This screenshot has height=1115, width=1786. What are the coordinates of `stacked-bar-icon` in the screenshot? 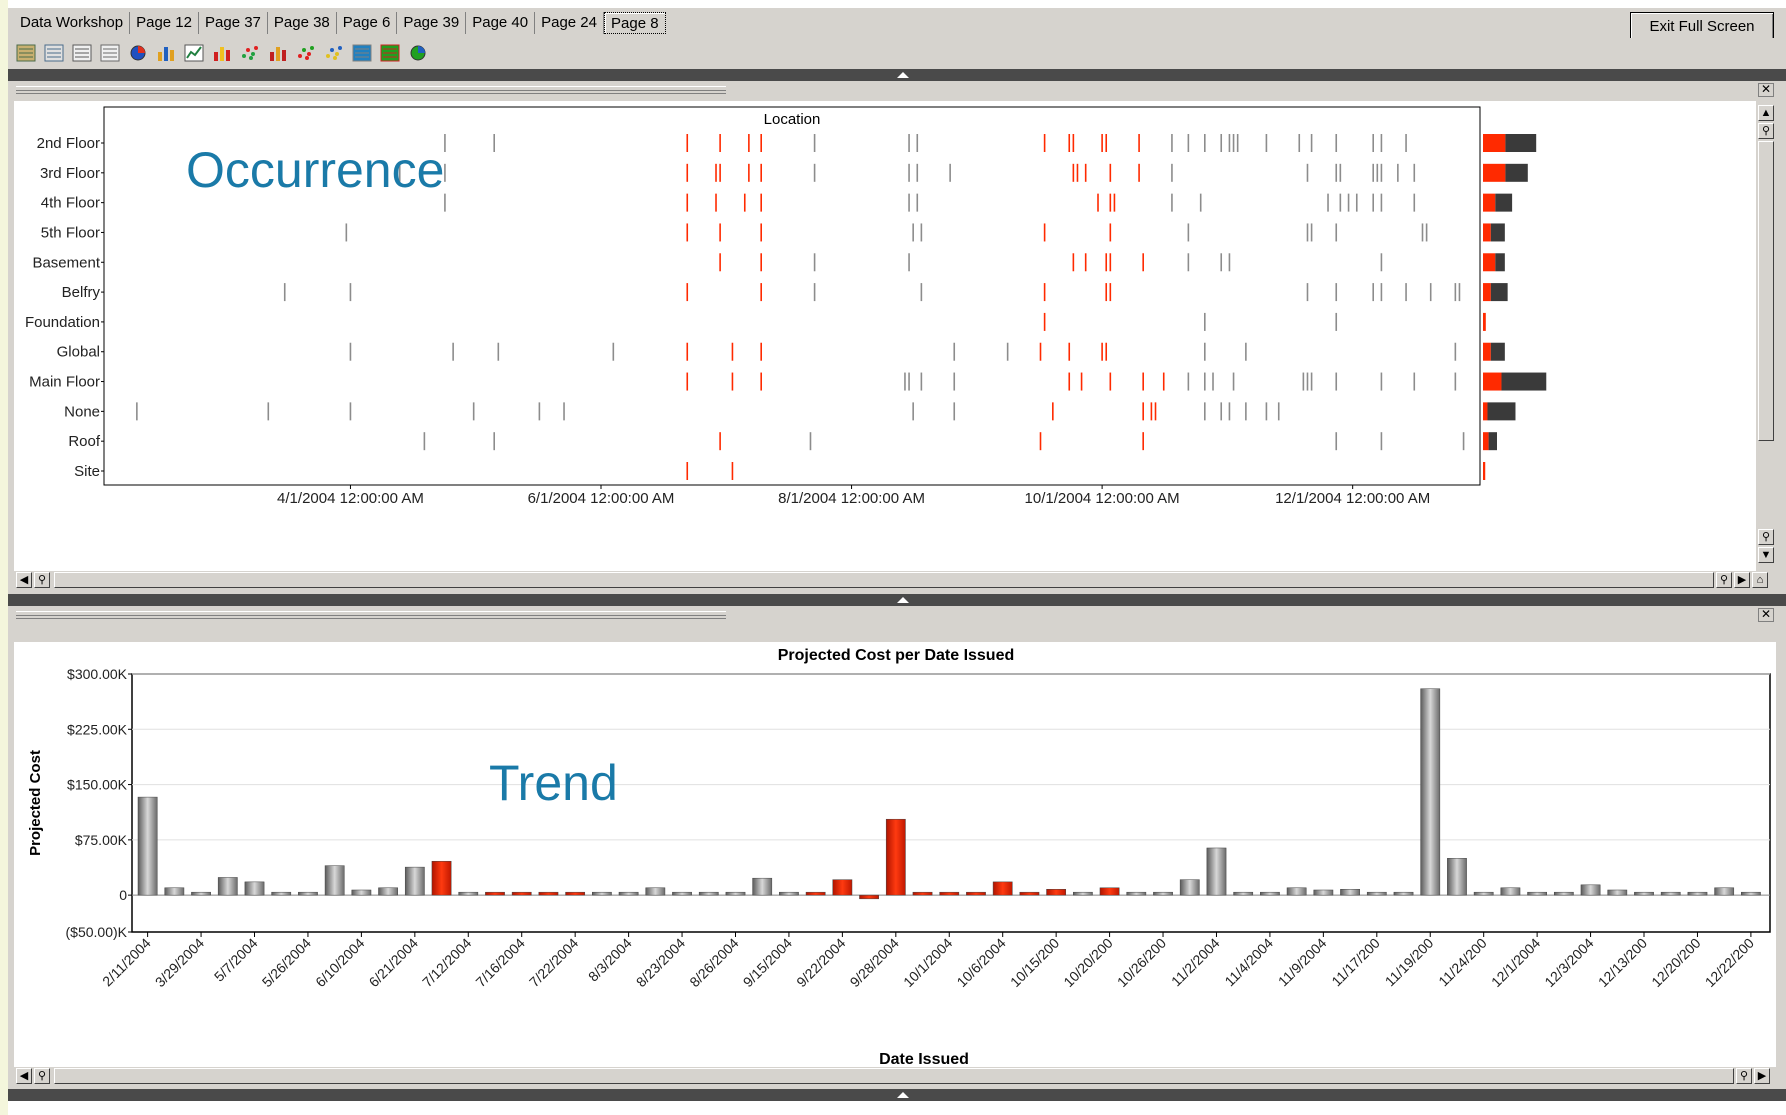 It's located at (278, 53).